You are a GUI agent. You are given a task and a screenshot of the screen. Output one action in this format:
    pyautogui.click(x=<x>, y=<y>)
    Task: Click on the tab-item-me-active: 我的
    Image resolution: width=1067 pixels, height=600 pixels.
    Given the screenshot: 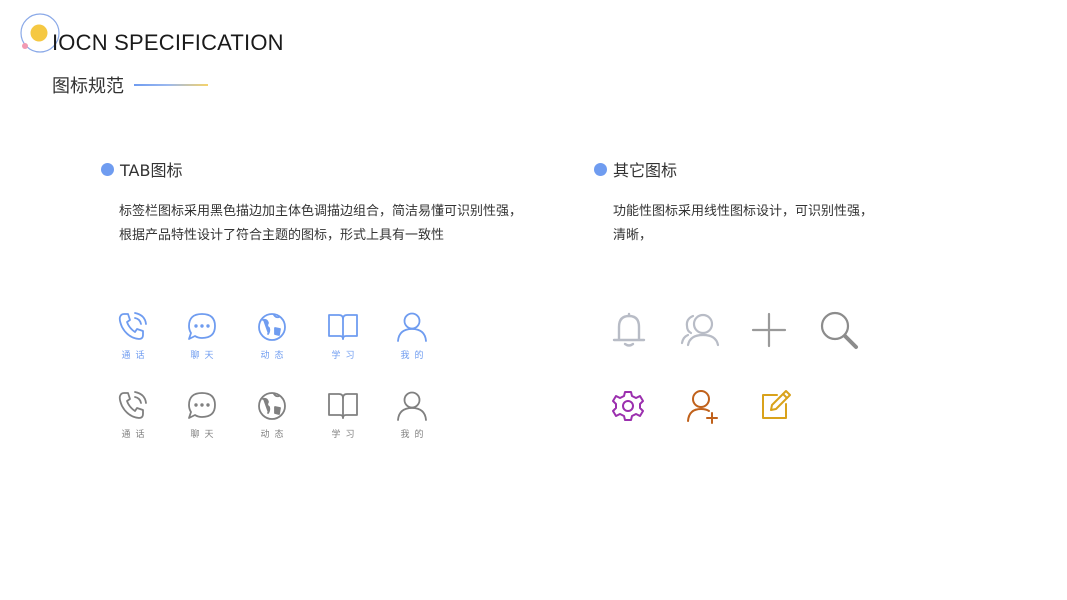 What is the action you would take?
    pyautogui.click(x=412, y=335)
    